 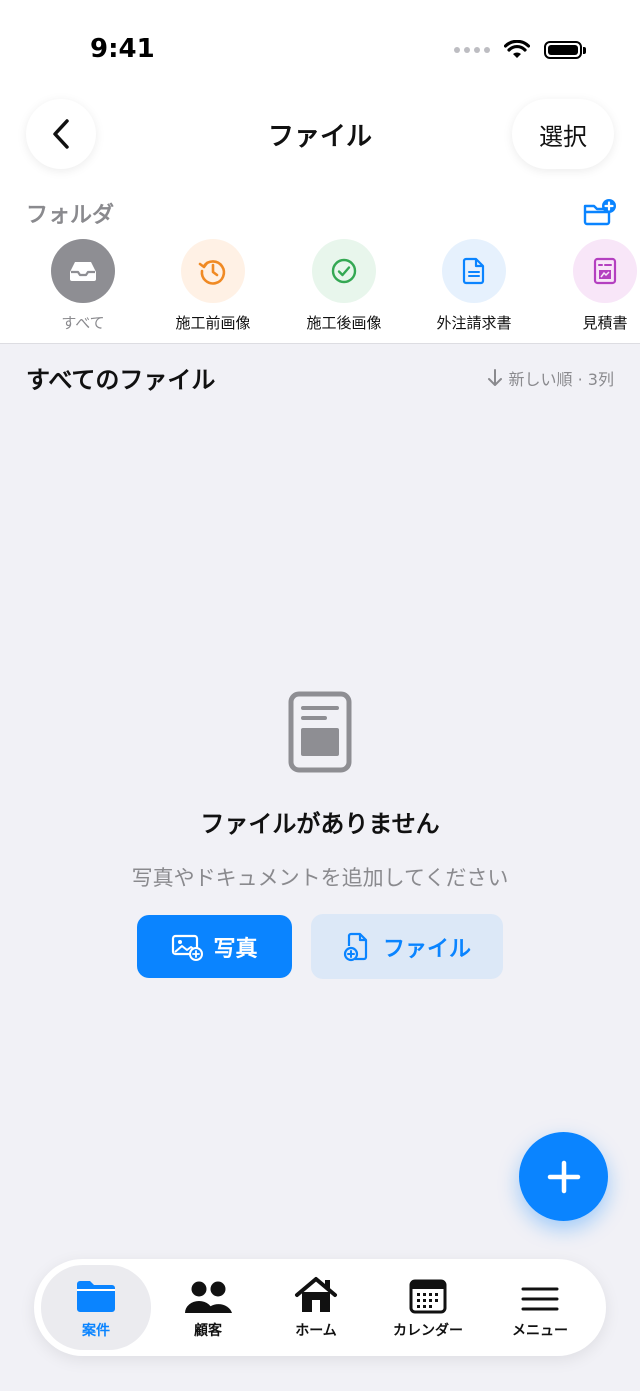 I want to click on empty-document-icon, so click(x=320, y=732).